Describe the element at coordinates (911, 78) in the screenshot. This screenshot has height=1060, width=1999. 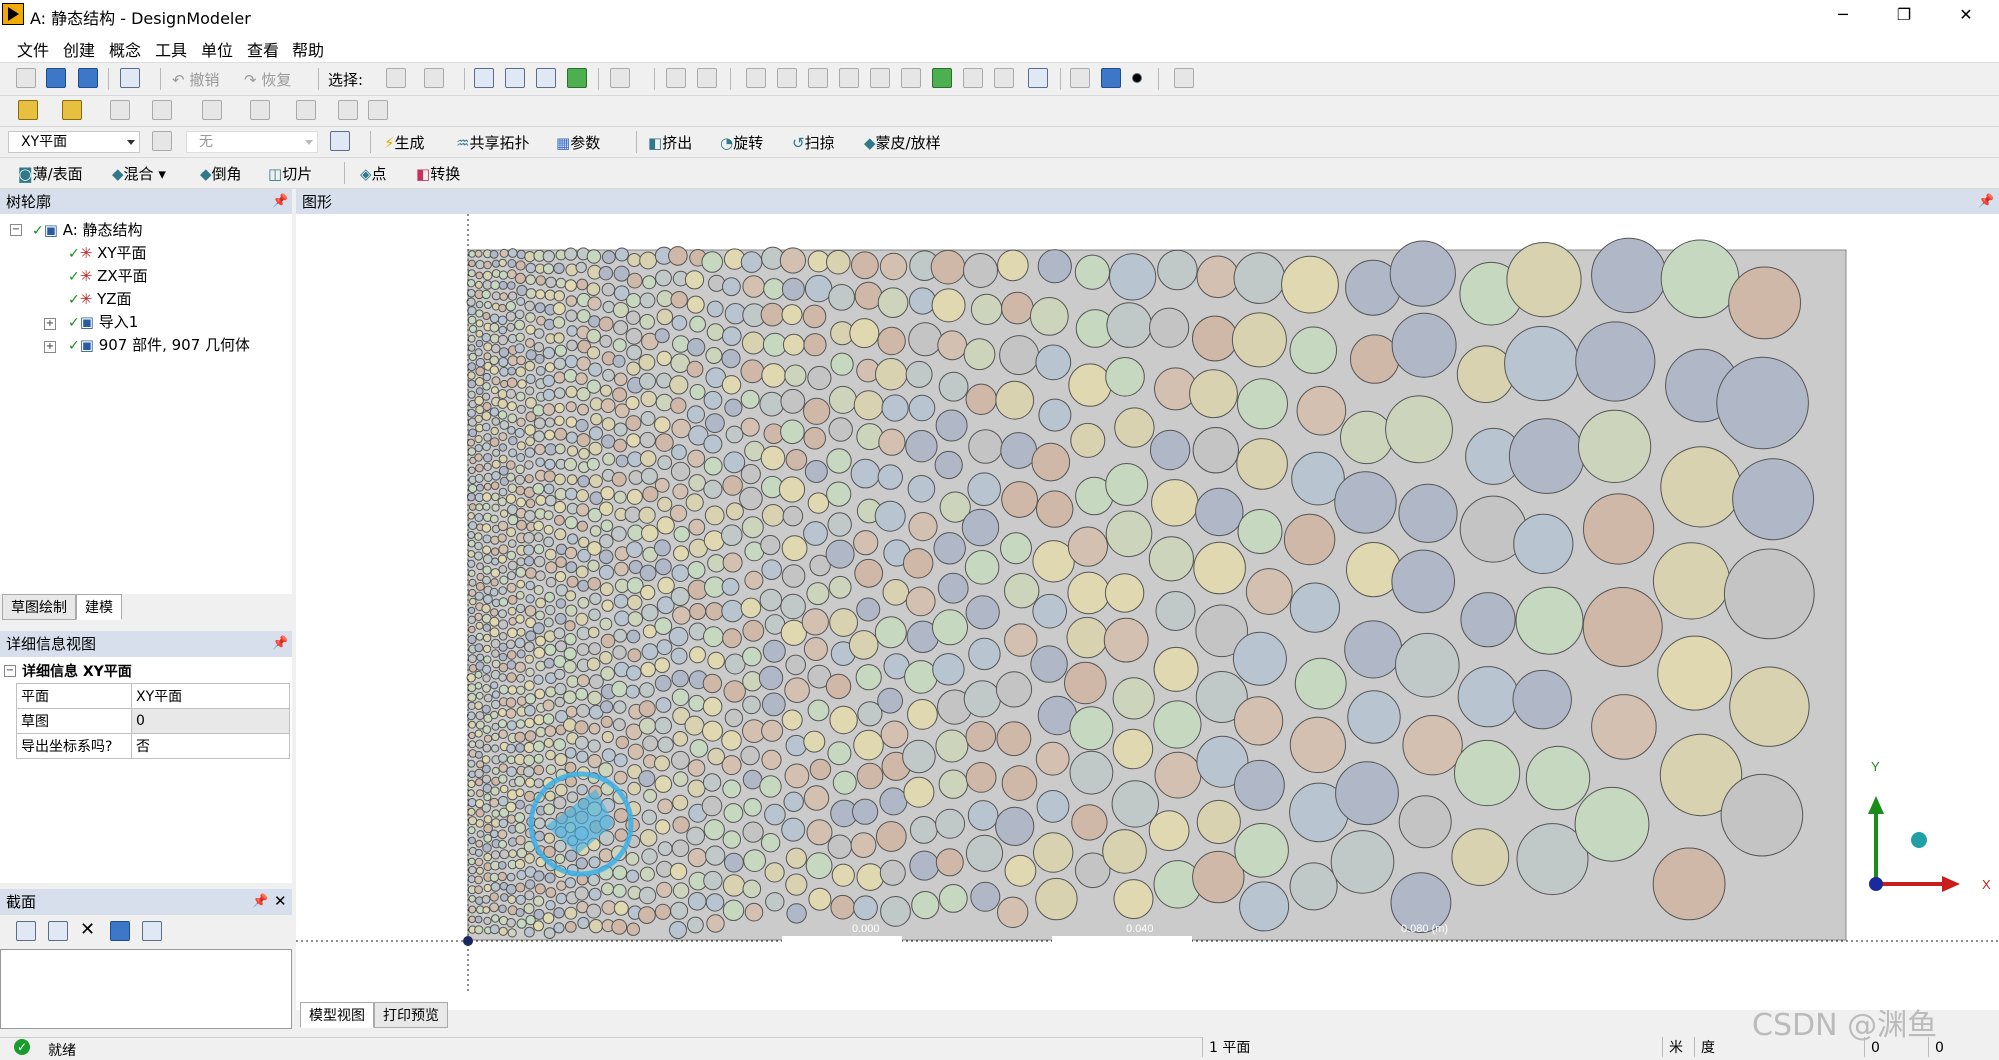
I see `zoom-magnify-icon` at that location.